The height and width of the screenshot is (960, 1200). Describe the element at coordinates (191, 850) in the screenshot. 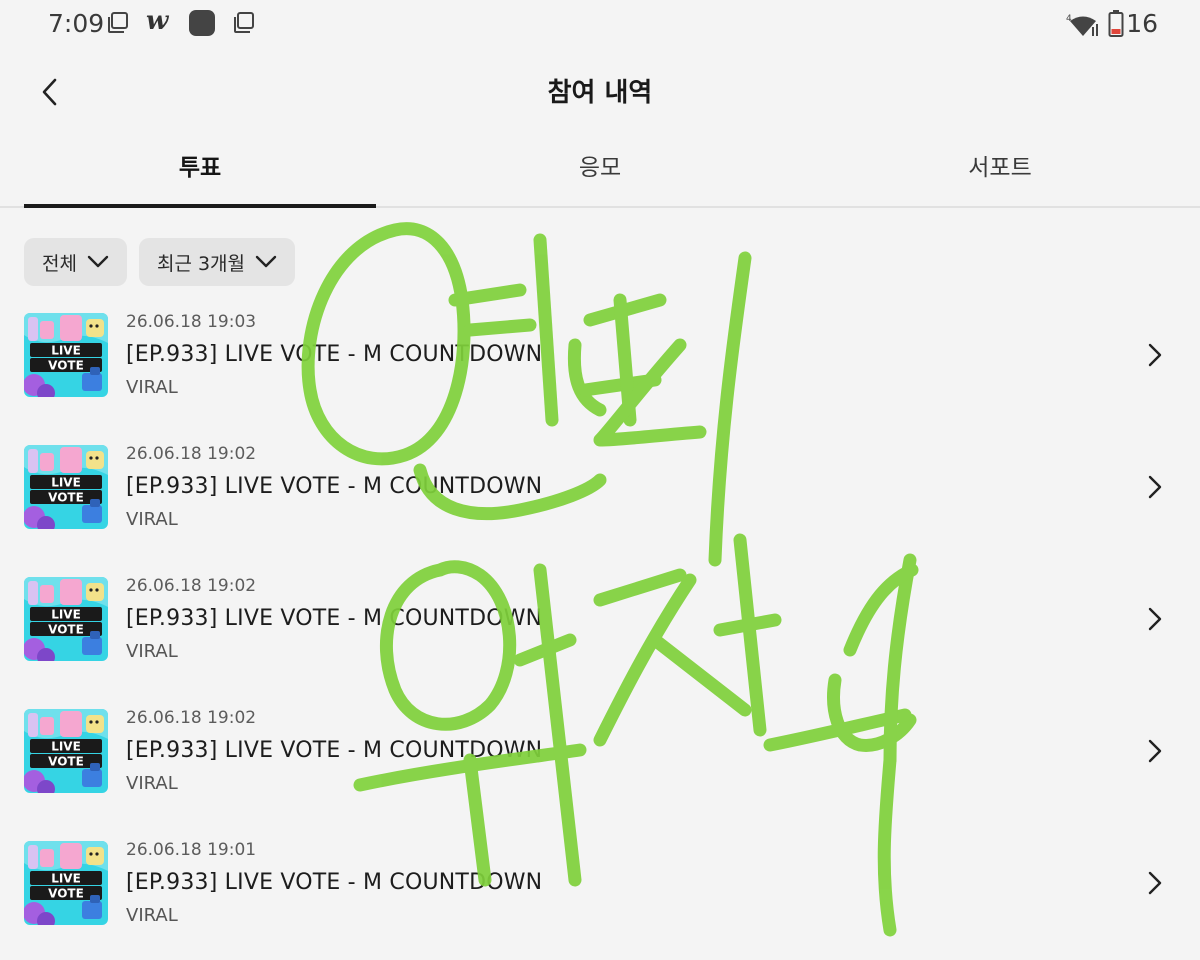

I see `item-date: 26.06.18 19:01` at that location.